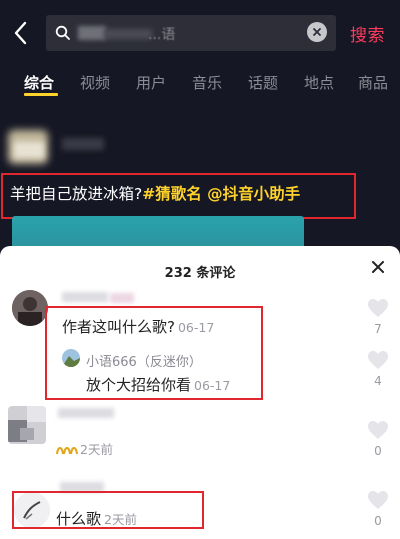 This screenshot has width=400, height=539. What do you see at coordinates (67, 447) in the screenshot?
I see `fan-badge` at bounding box center [67, 447].